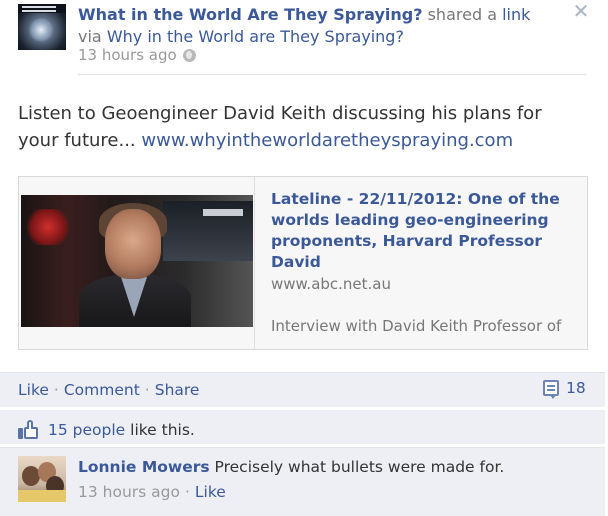  I want to click on link-word-link: link, so click(516, 14).